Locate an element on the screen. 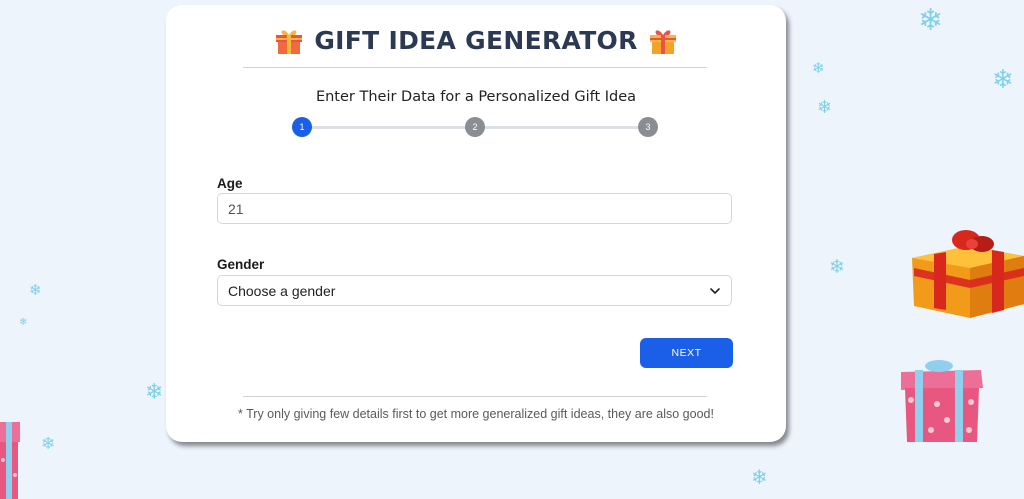 This screenshot has height=499, width=1024. step-progress: 1 2 3 is located at coordinates (475, 127).